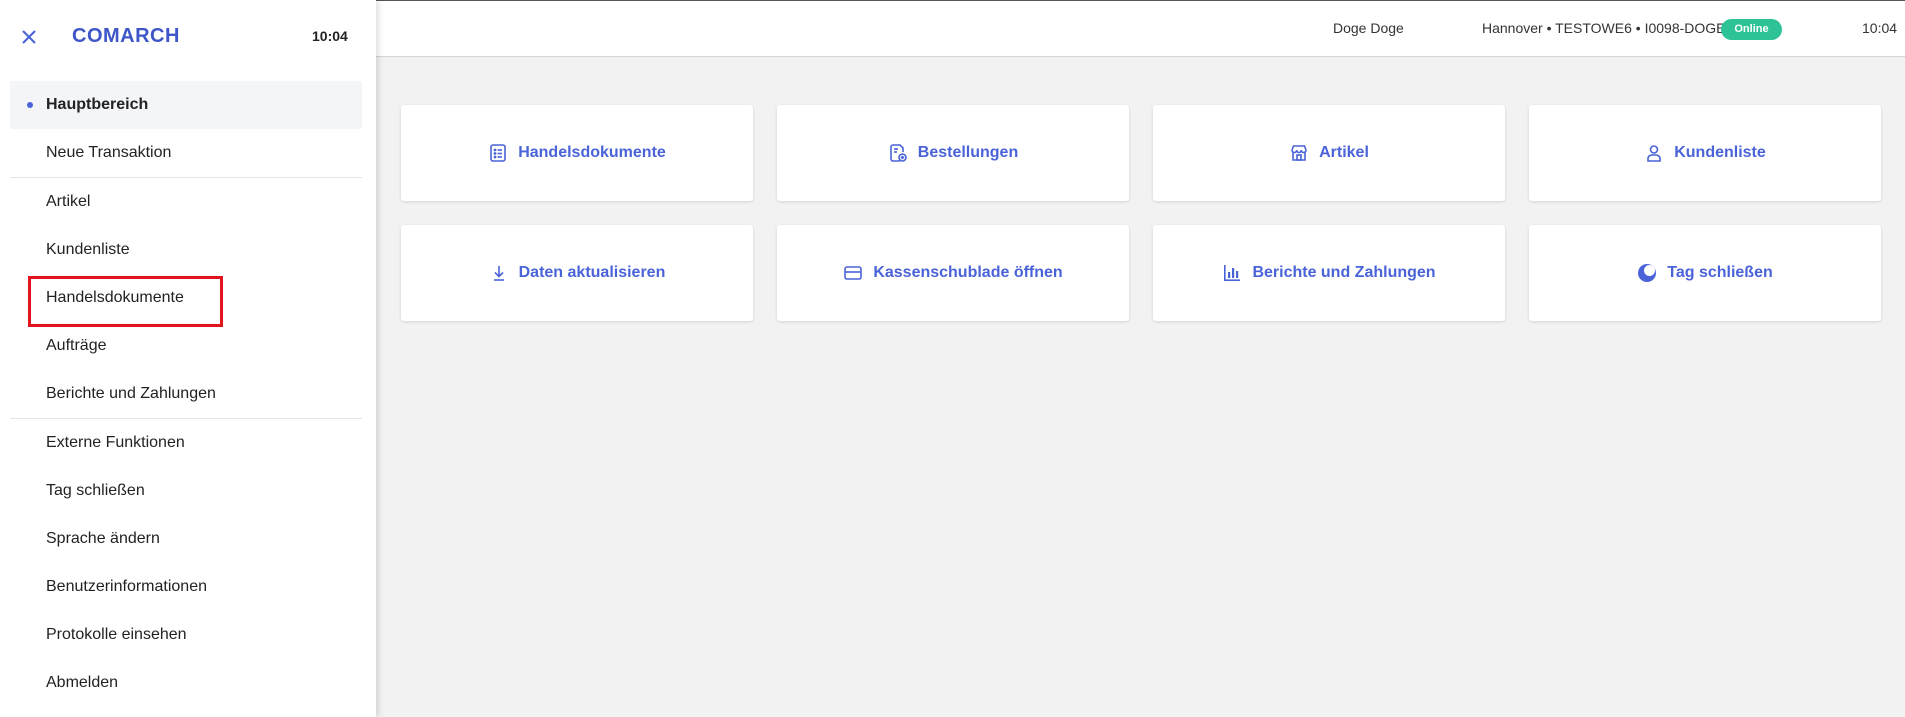 This screenshot has width=1905, height=717. Describe the element at coordinates (109, 152) in the screenshot. I see `sidebar-item-label: Neue Transaktion` at that location.